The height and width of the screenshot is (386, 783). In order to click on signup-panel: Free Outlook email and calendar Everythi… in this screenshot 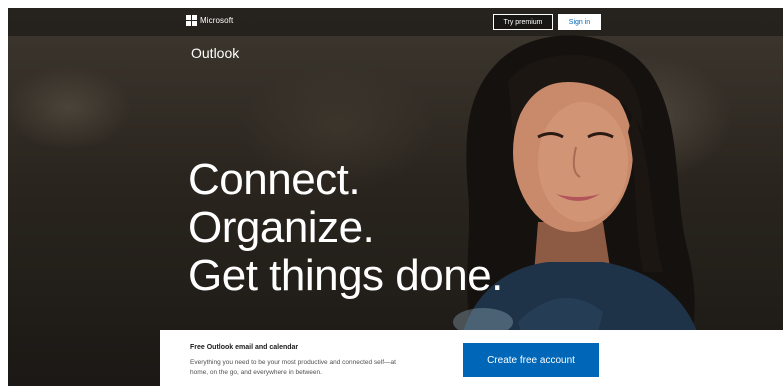, I will do `click(471, 358)`.